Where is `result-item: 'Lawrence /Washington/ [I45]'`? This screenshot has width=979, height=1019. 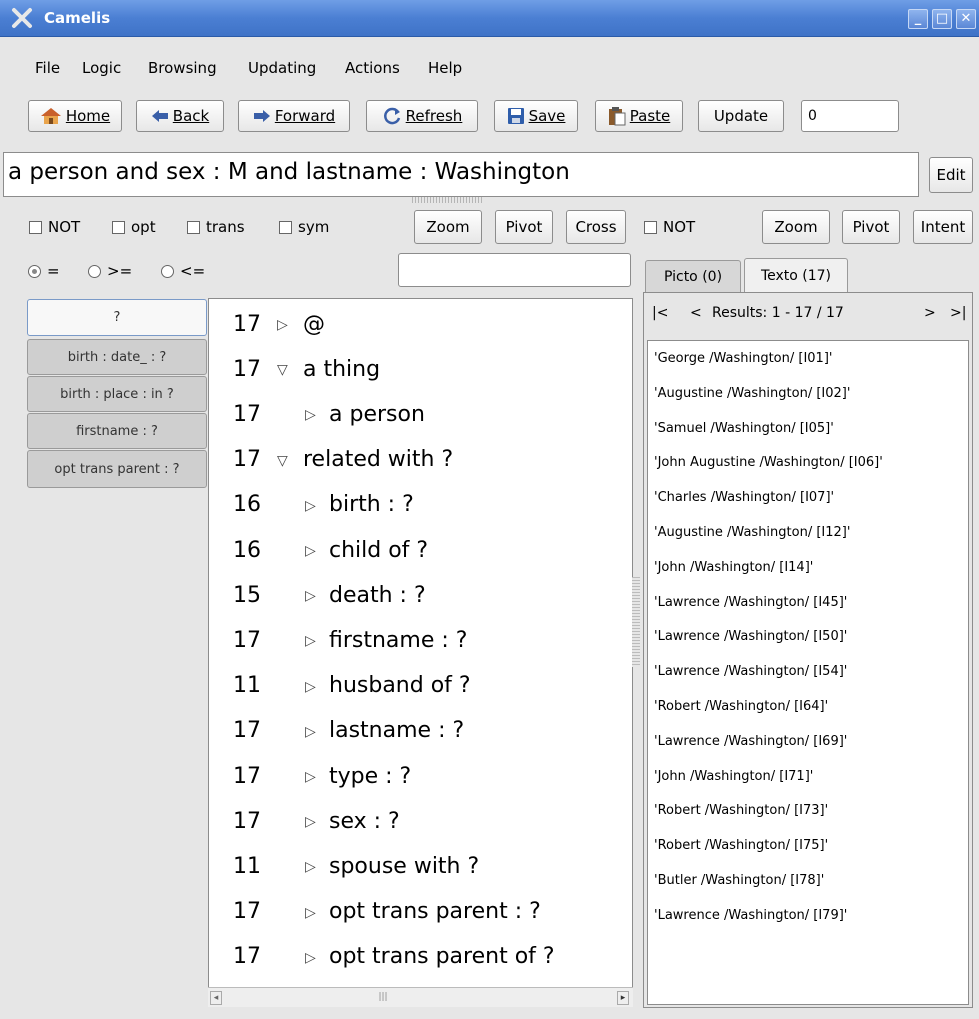
result-item: 'Lawrence /Washington/ [I45]' is located at coordinates (750, 602).